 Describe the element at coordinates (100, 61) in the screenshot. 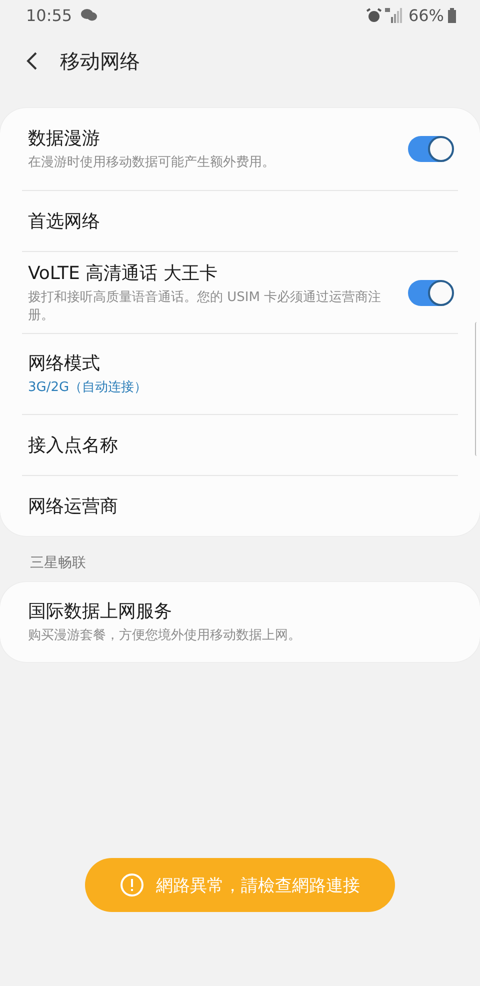

I see `page-title: 移动网络` at that location.